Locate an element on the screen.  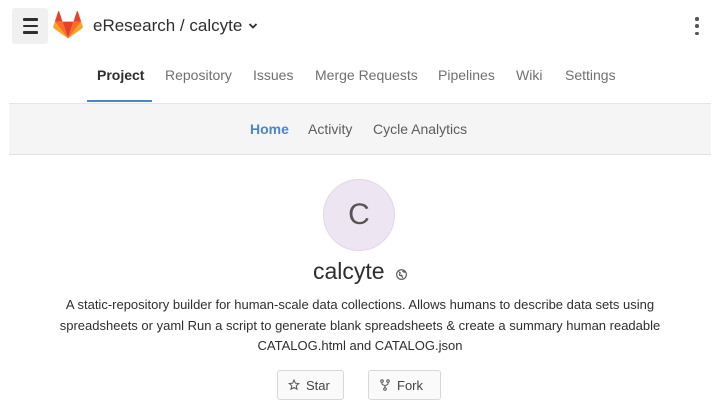
gitlab-logo is located at coordinates (68, 26).